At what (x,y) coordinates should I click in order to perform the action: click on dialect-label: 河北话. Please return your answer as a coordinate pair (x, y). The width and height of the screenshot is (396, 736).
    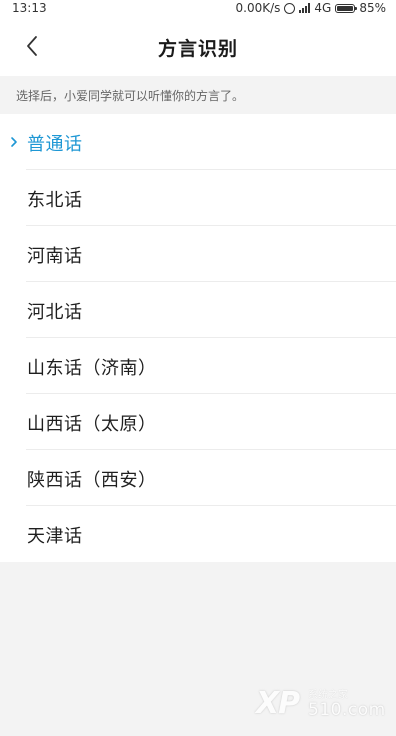
    Looking at the image, I should click on (55, 312).